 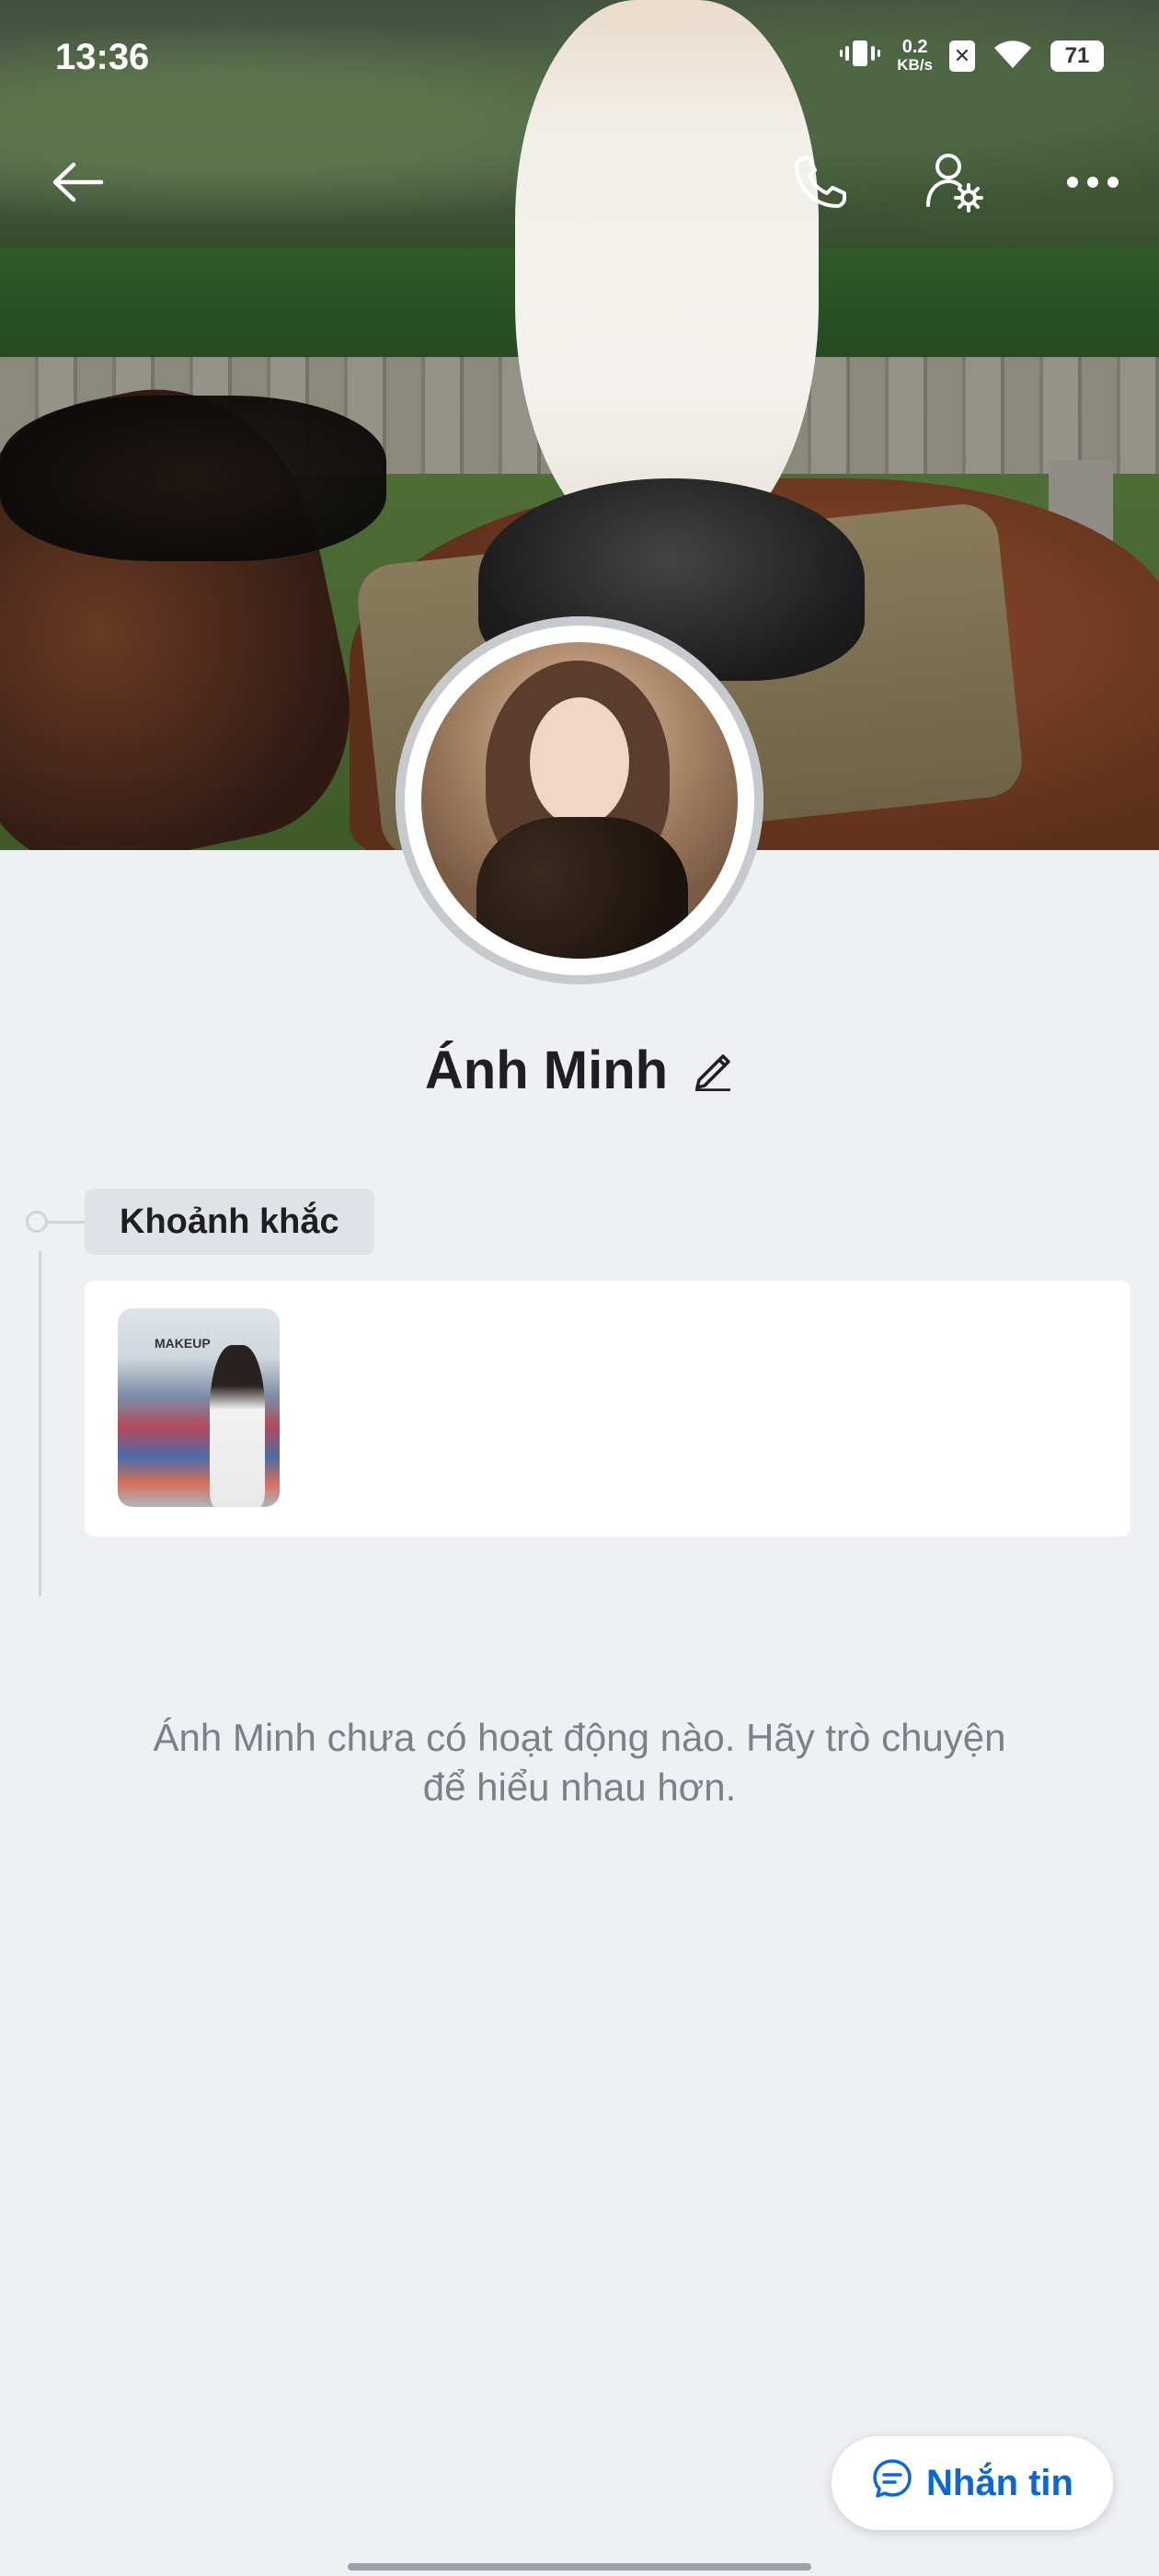 What do you see at coordinates (962, 56) in the screenshot?
I see `no-sim-icon: ✕` at bounding box center [962, 56].